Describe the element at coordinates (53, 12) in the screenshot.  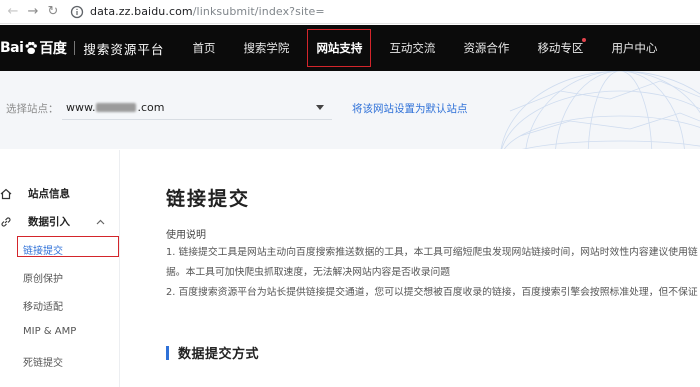
I see `reload-icon: ↻` at that location.